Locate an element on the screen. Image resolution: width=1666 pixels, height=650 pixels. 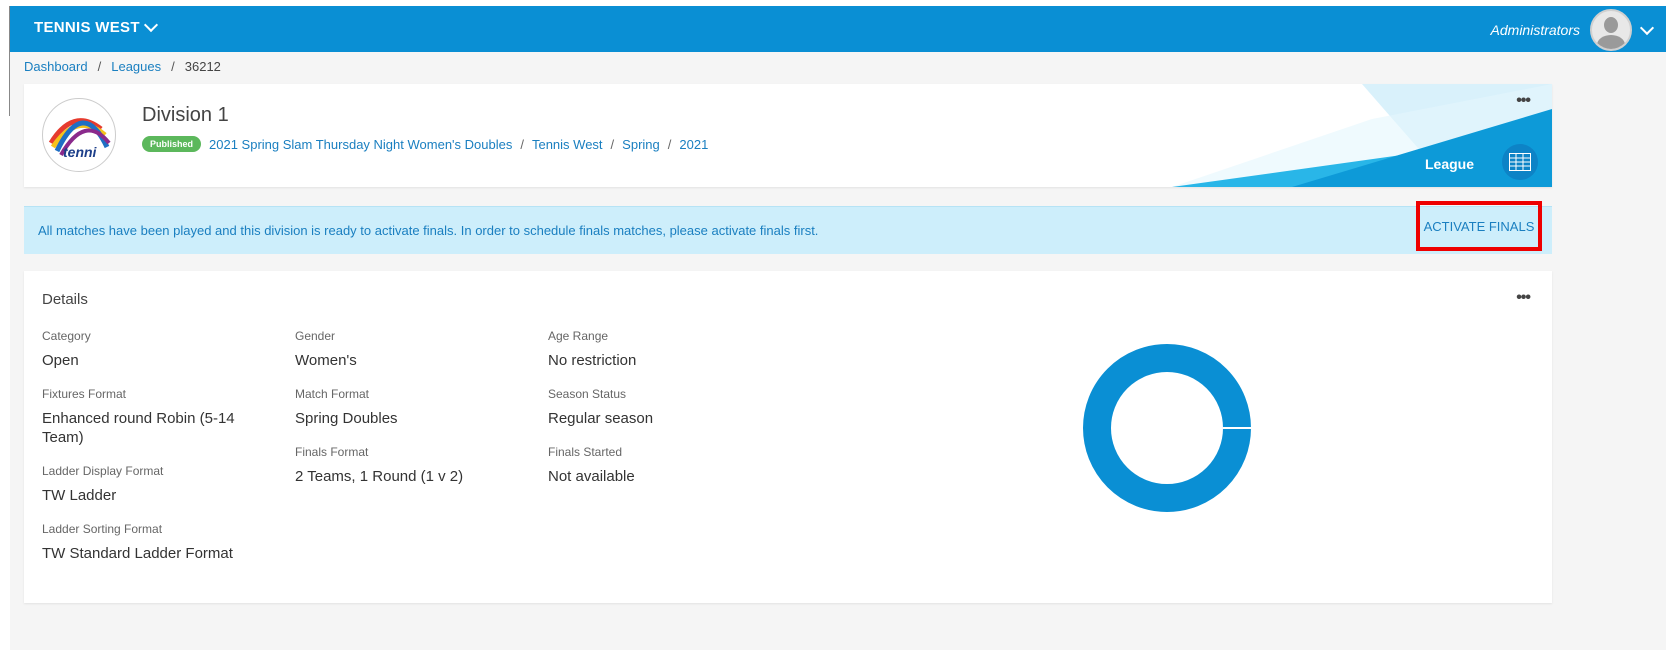
breadcrumb-leagues: Leagues is located at coordinates (136, 66).